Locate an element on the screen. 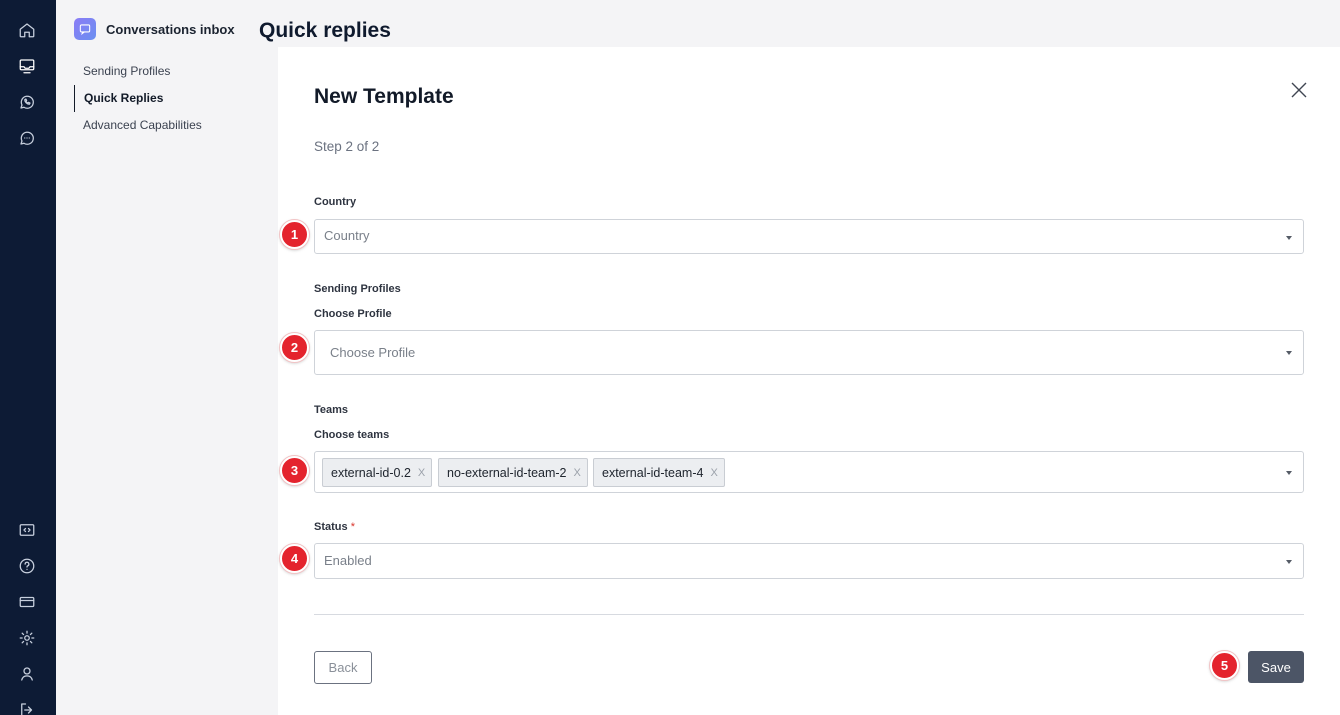 This screenshot has height=715, width=1340. team-chip-label: external-id-team-4 is located at coordinates (653, 472).